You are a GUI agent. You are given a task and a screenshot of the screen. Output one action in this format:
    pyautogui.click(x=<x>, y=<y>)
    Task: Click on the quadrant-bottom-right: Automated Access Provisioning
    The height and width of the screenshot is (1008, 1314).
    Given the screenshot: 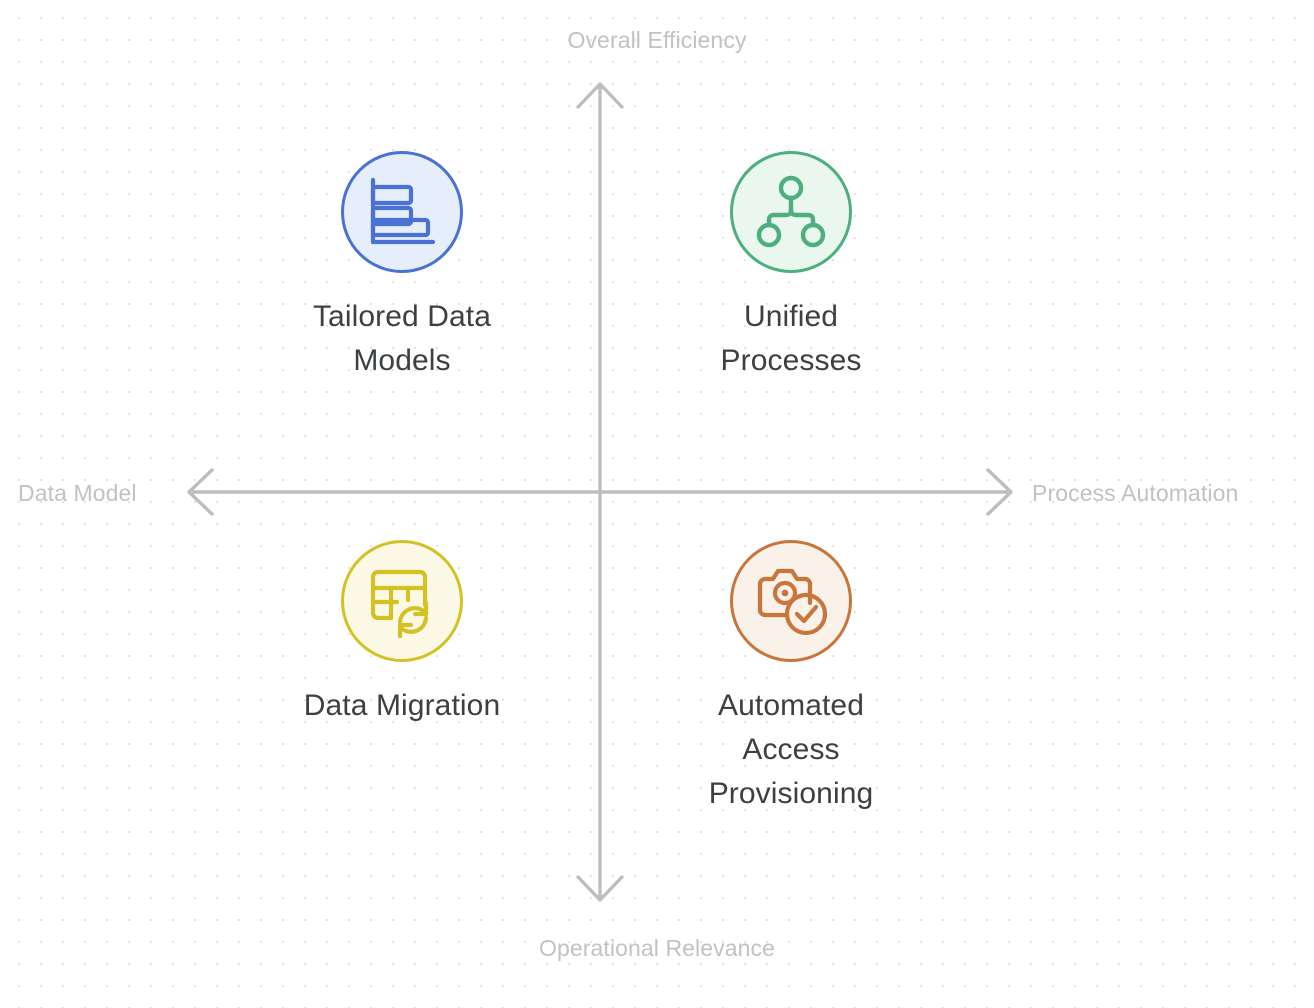 What is the action you would take?
    pyautogui.click(x=791, y=677)
    